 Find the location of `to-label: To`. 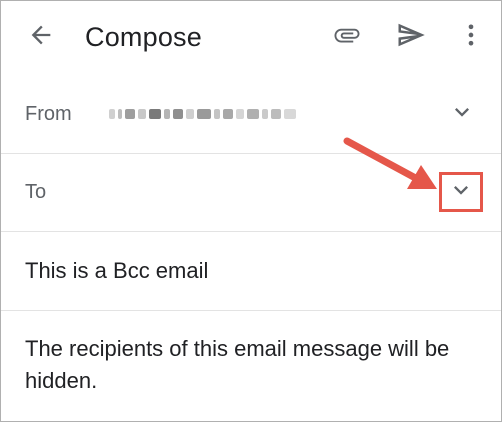

to-label: To is located at coordinates (35, 192).